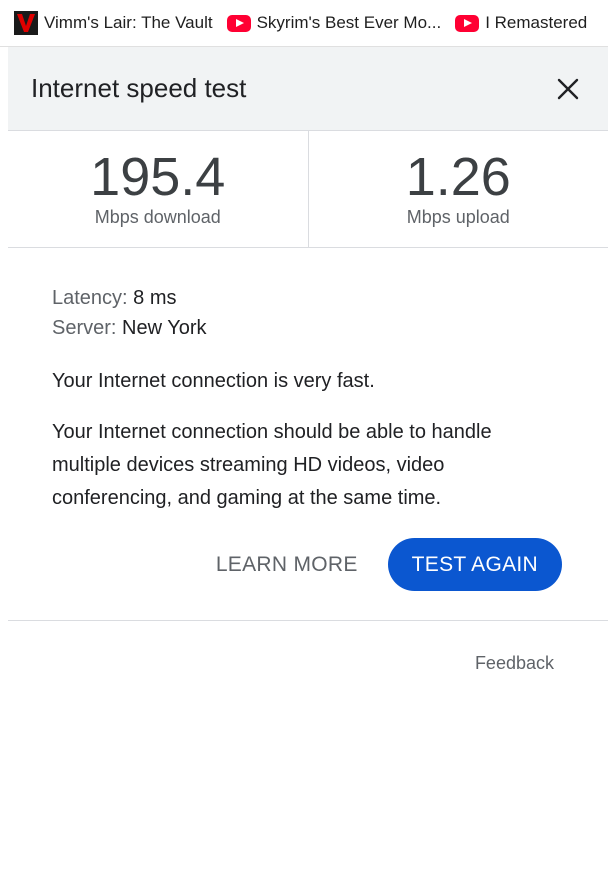 The height and width of the screenshot is (876, 608). What do you see at coordinates (514, 663) in the screenshot?
I see `feedback-link: Feedback` at bounding box center [514, 663].